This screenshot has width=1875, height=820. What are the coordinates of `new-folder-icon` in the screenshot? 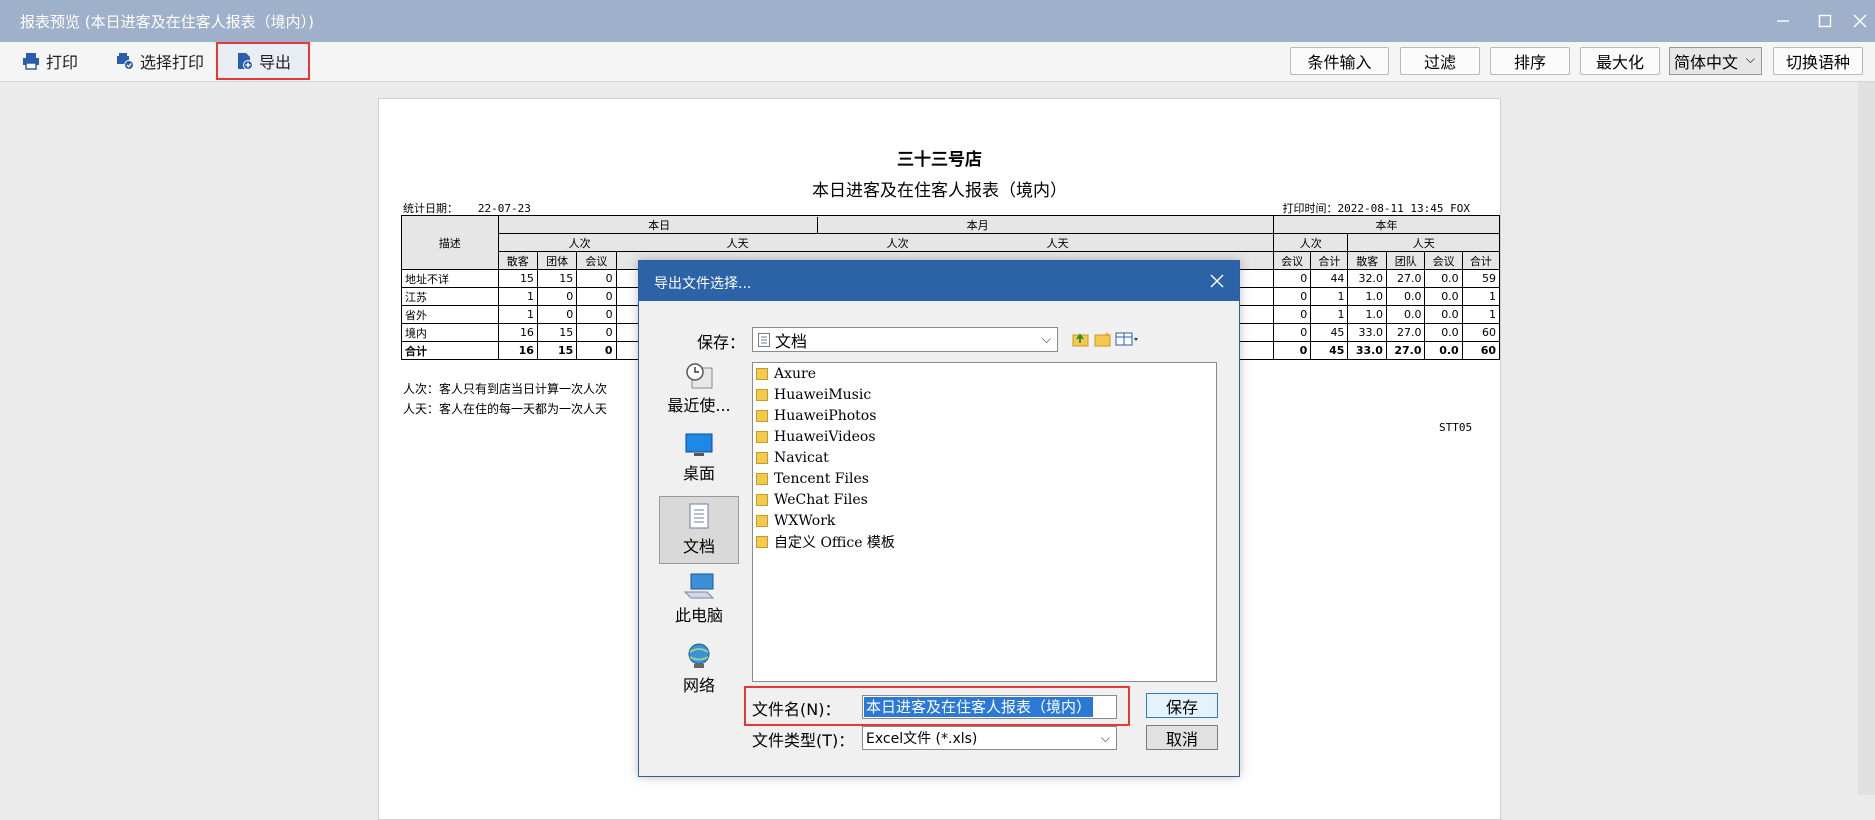 It's located at (1103, 341).